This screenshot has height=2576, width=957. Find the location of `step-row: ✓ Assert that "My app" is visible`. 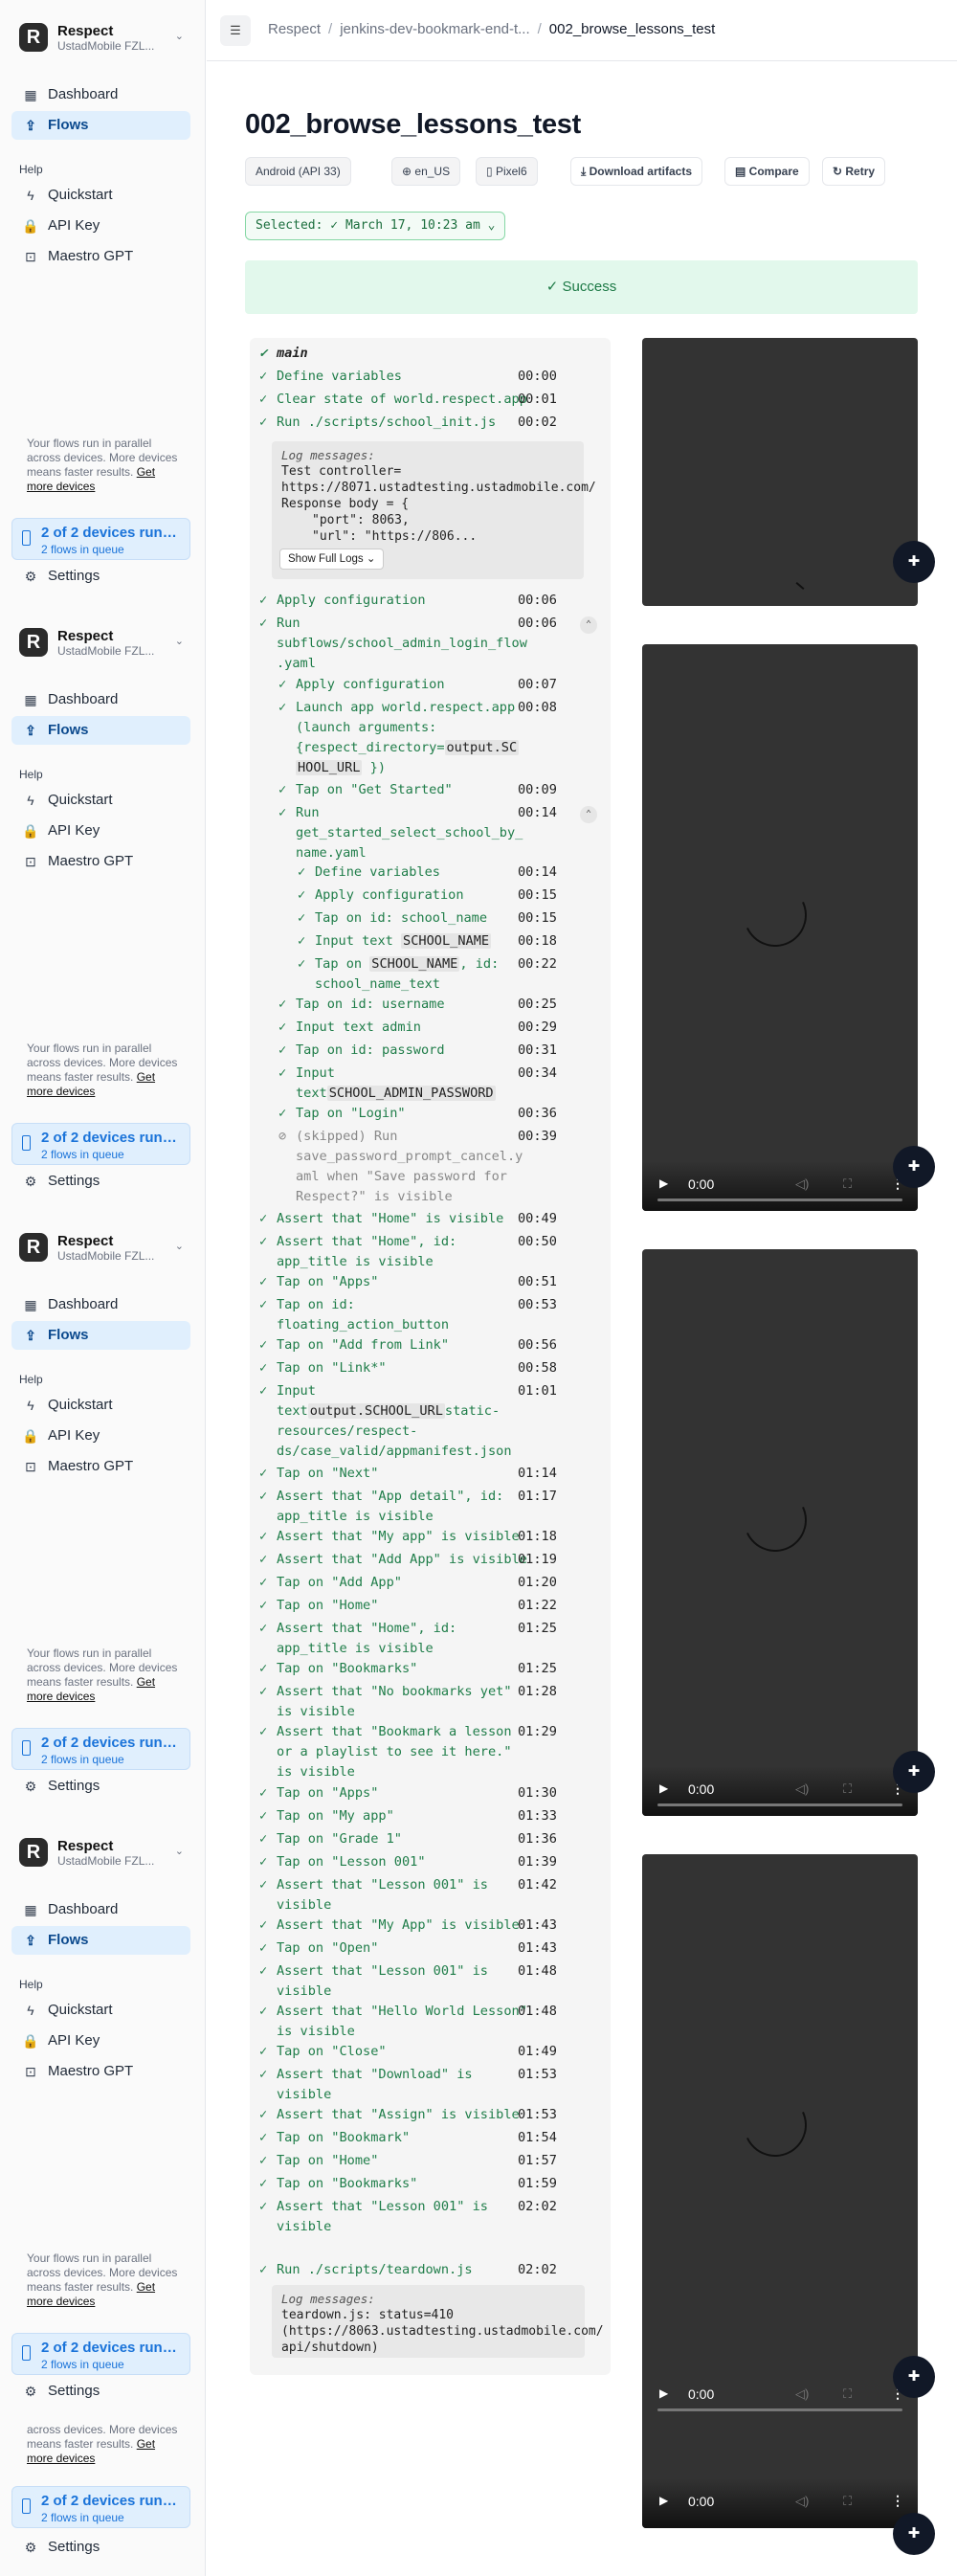

step-row: ✓ Assert that "My app" is visible is located at coordinates (389, 1537).